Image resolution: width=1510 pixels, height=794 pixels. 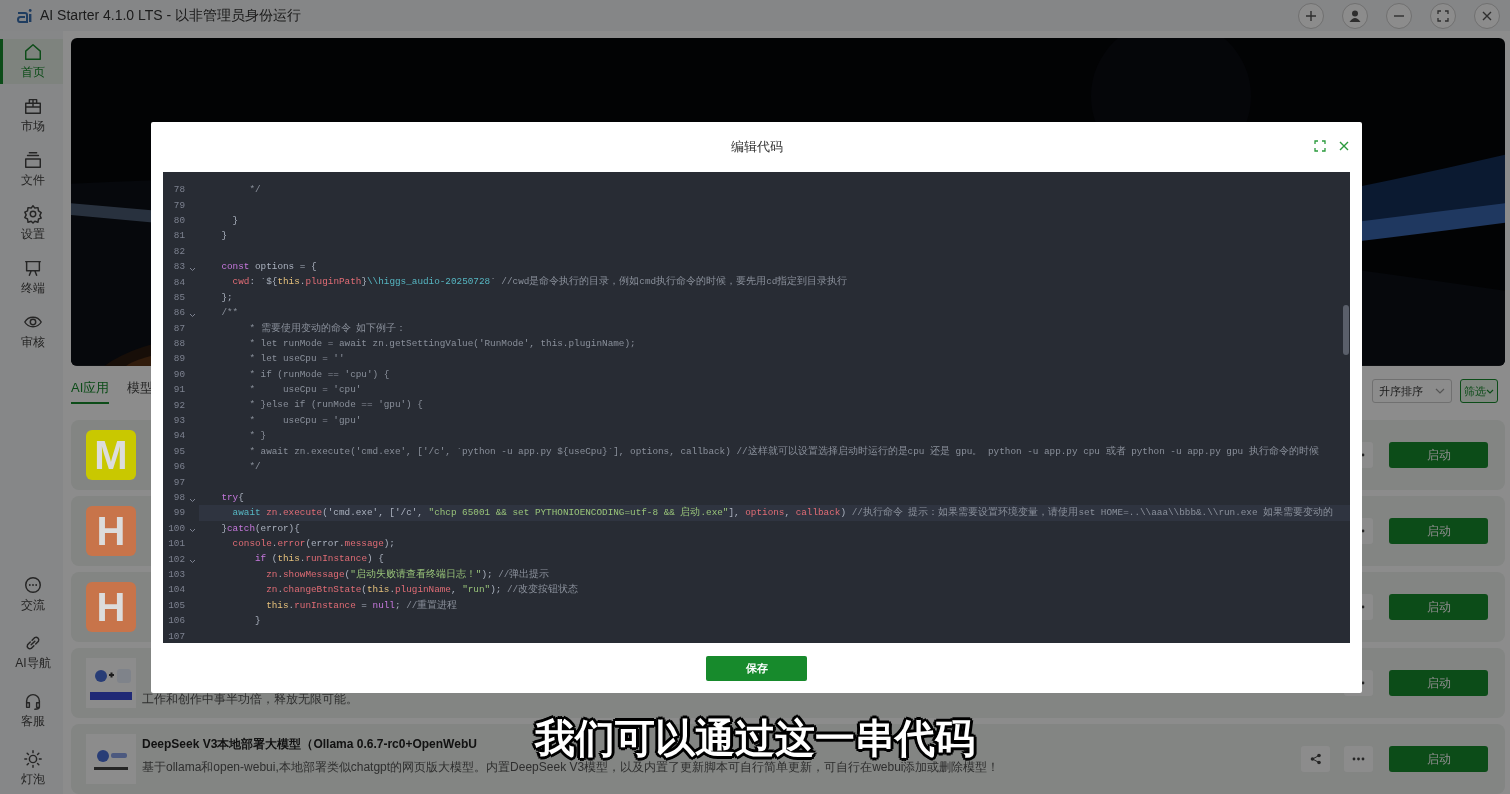 I want to click on line-number: 96, so click(x=178, y=467).